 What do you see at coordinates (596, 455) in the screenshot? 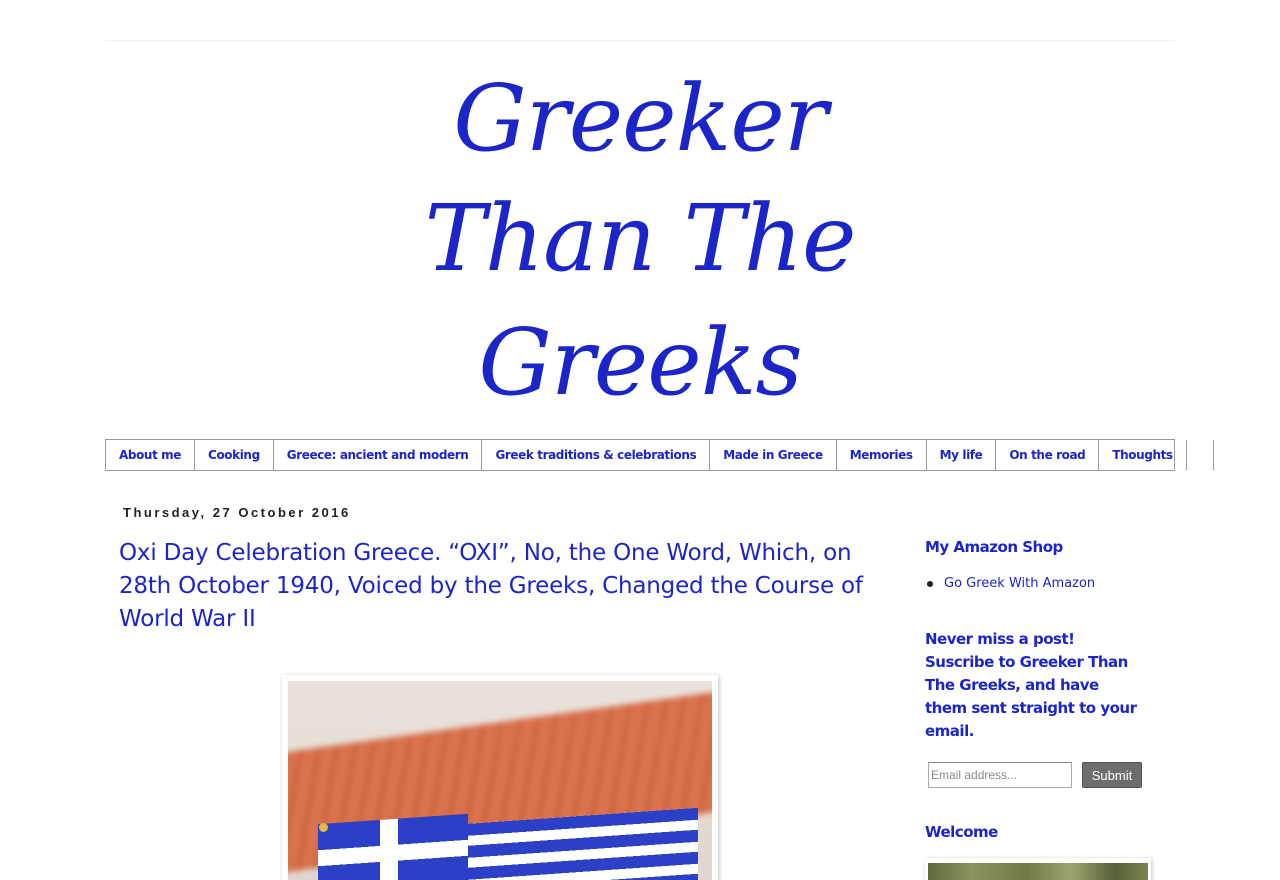
I see `nav-item-greek-traditions: Greek traditions & celebrations` at bounding box center [596, 455].